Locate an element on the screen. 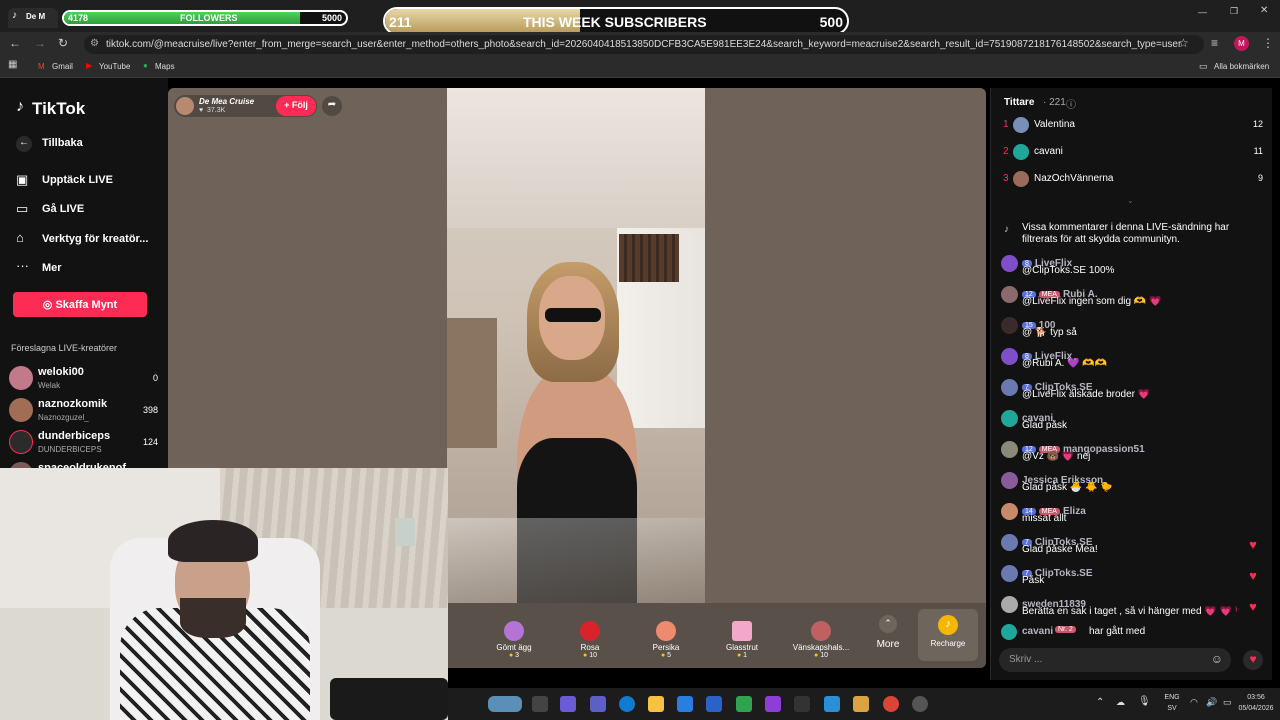  weather-widget-icon is located at coordinates (505, 704).